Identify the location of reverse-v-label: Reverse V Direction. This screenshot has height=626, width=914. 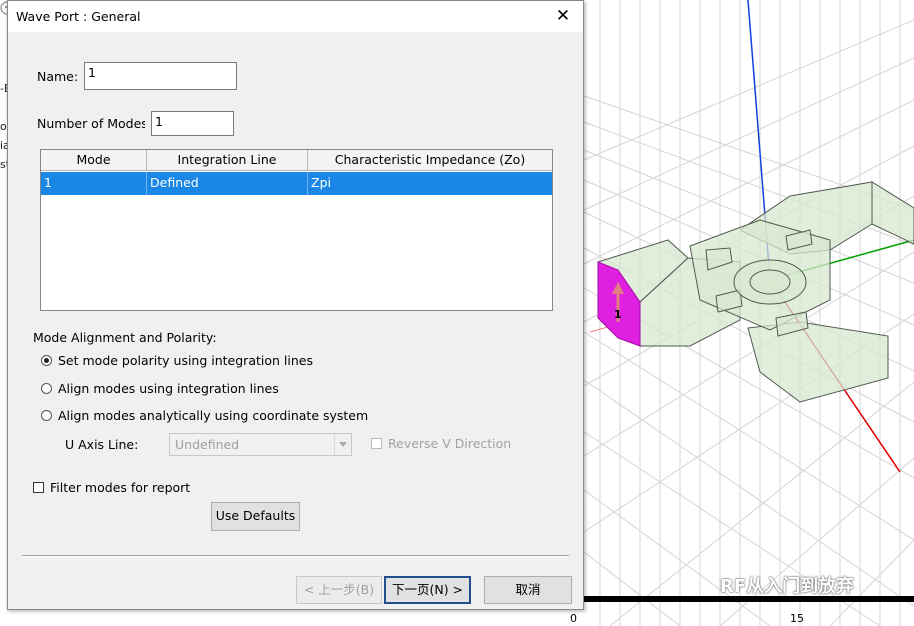
(449, 443).